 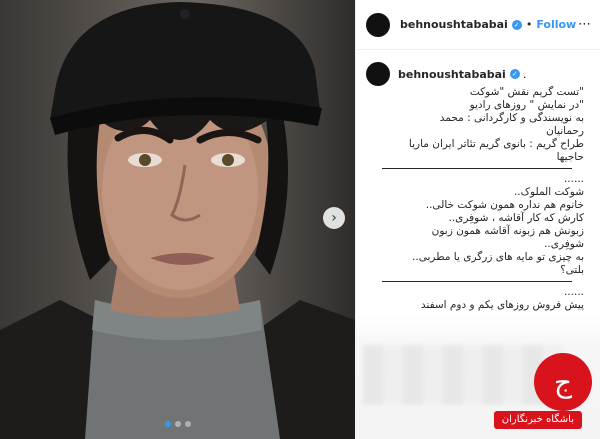 I want to click on caption-line: شوکت الملوک.., so click(x=548, y=192).